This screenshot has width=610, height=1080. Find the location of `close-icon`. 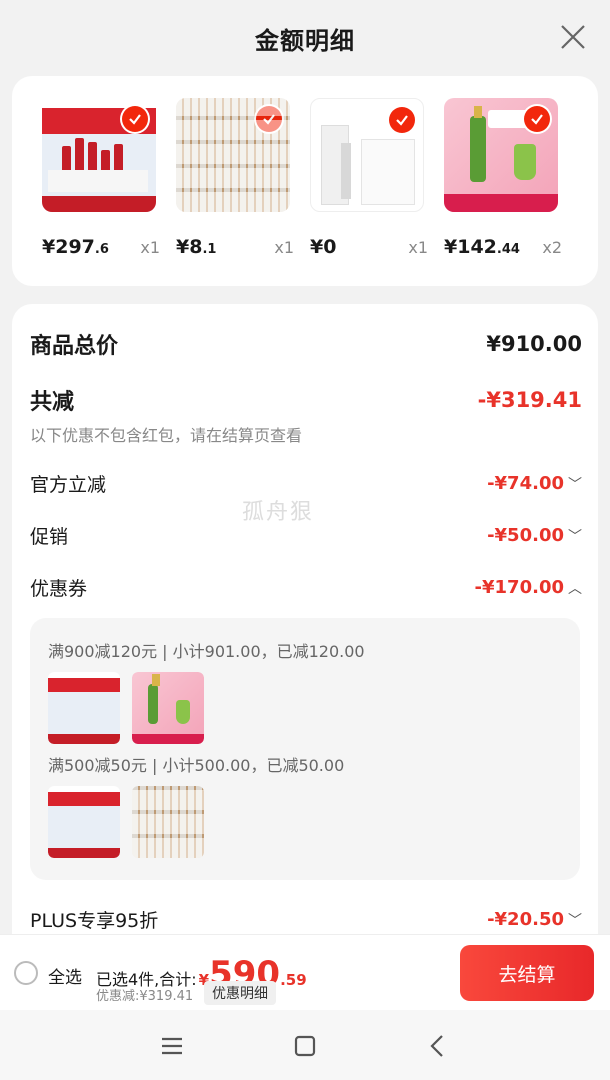

close-icon is located at coordinates (573, 37).